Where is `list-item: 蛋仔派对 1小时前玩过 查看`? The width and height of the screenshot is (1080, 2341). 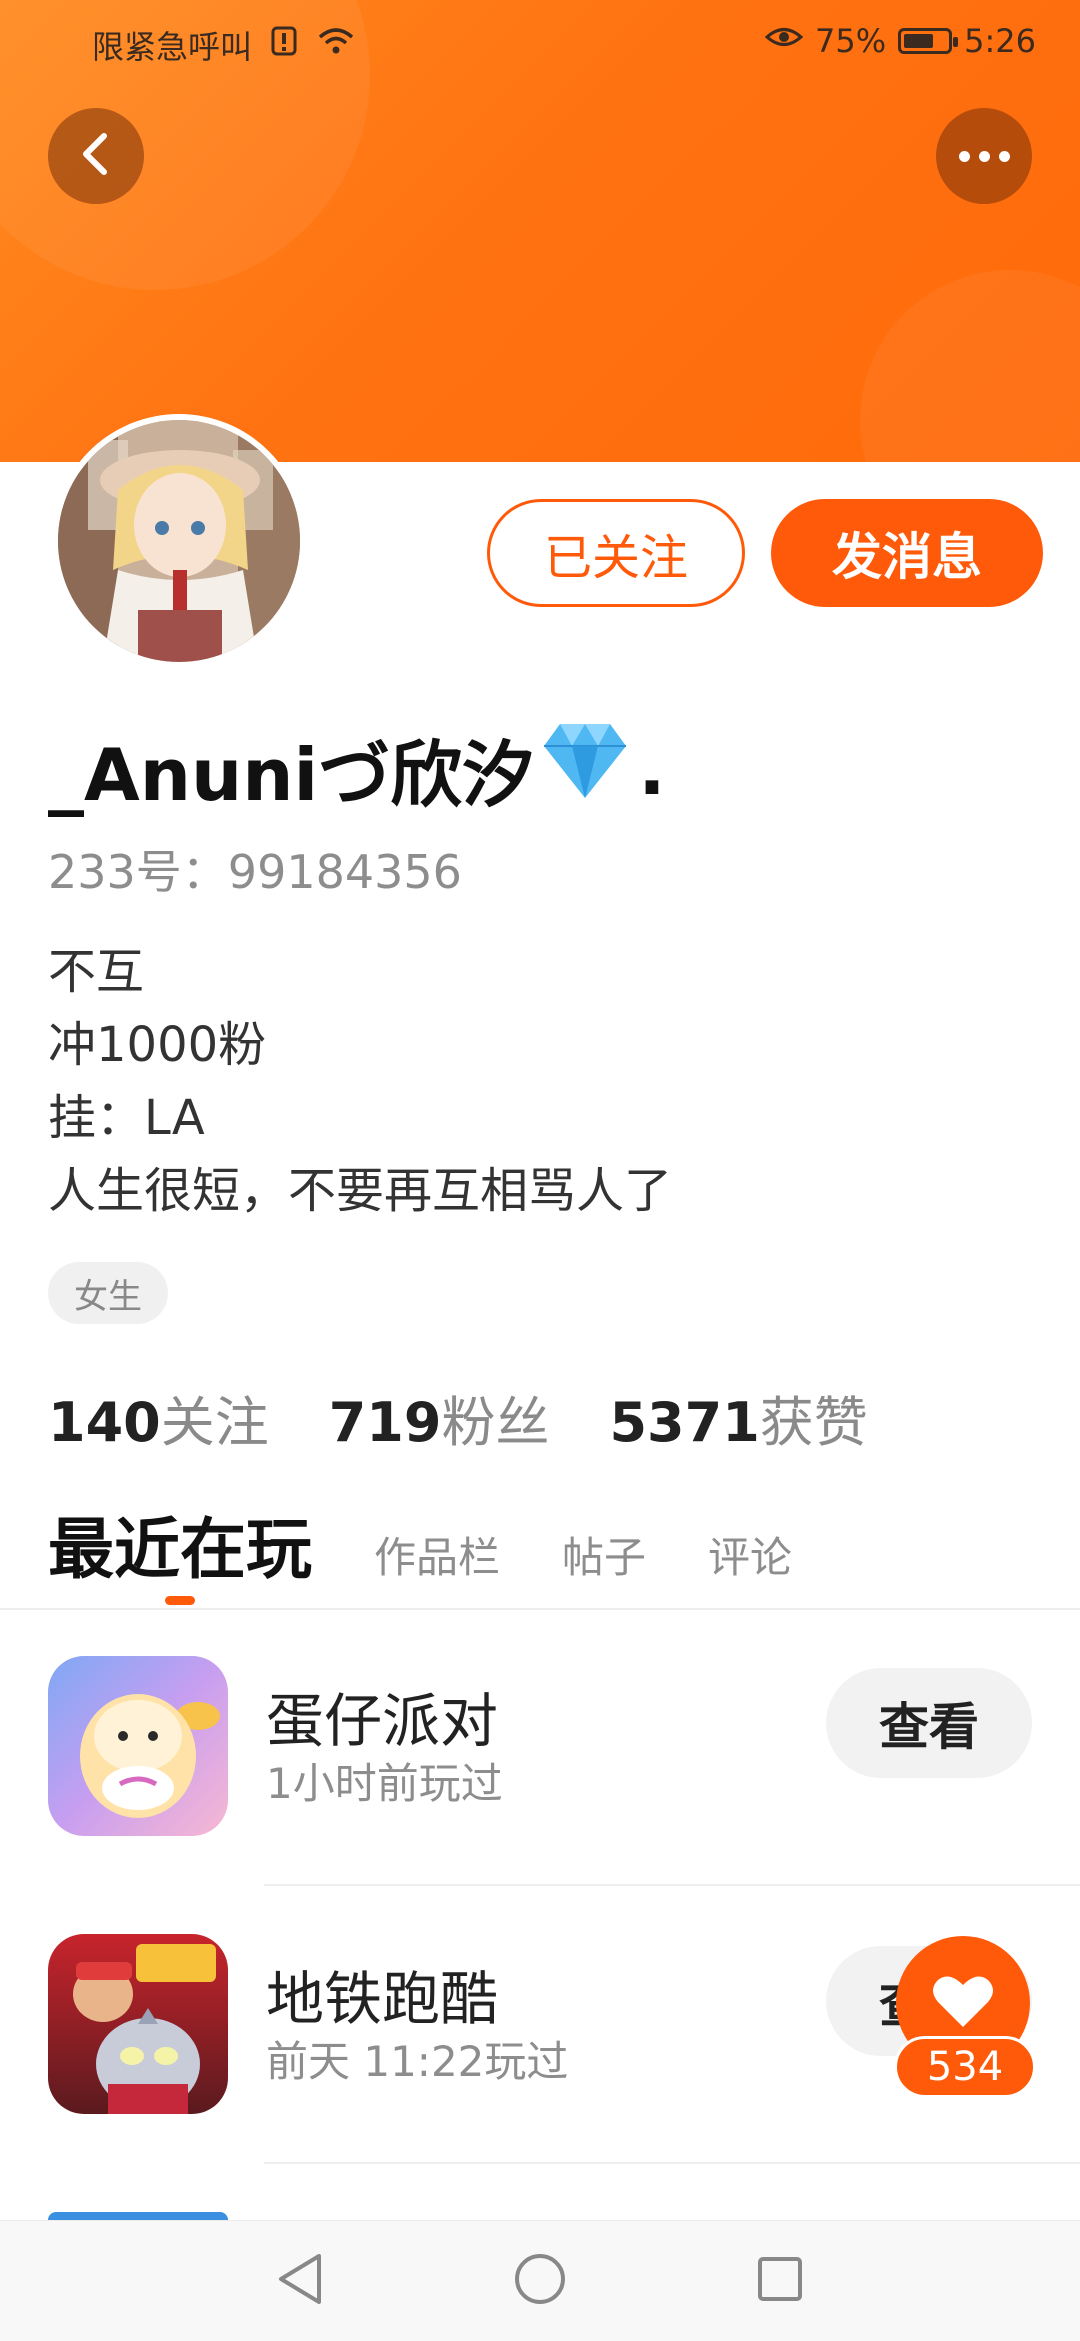 list-item: 蛋仔派对 1小时前玩过 查看 is located at coordinates (540, 1766).